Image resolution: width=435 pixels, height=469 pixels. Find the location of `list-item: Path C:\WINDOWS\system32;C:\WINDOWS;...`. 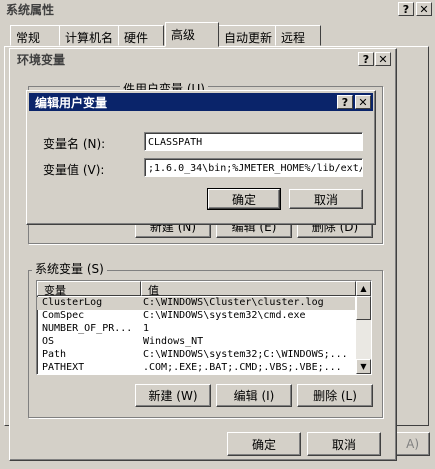

list-item: Path C:\WINDOWS\system32;C:\WINDOWS;... is located at coordinates (196, 355).